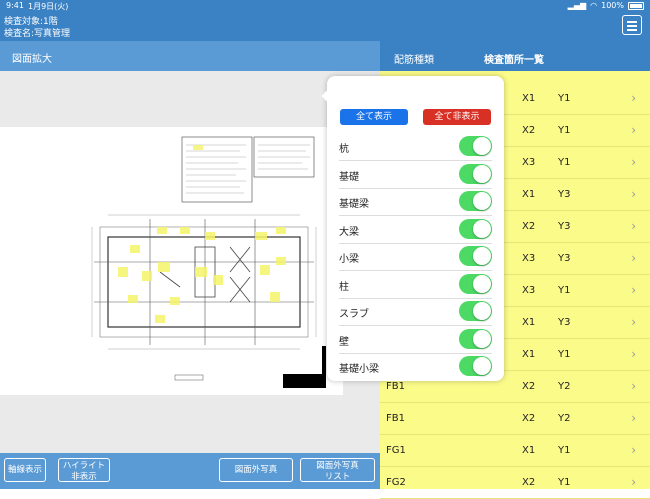  I want to click on show-all-button: 全て表示, so click(374, 117).